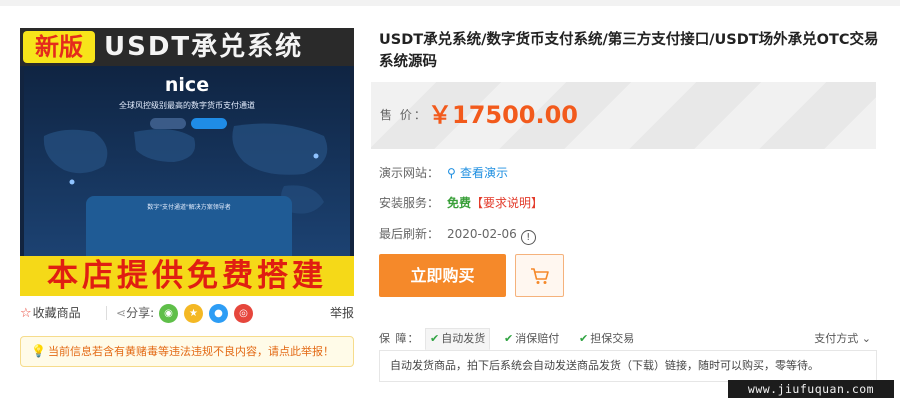 The image size is (900, 404). I want to click on add-to-cart-button, so click(539, 275).